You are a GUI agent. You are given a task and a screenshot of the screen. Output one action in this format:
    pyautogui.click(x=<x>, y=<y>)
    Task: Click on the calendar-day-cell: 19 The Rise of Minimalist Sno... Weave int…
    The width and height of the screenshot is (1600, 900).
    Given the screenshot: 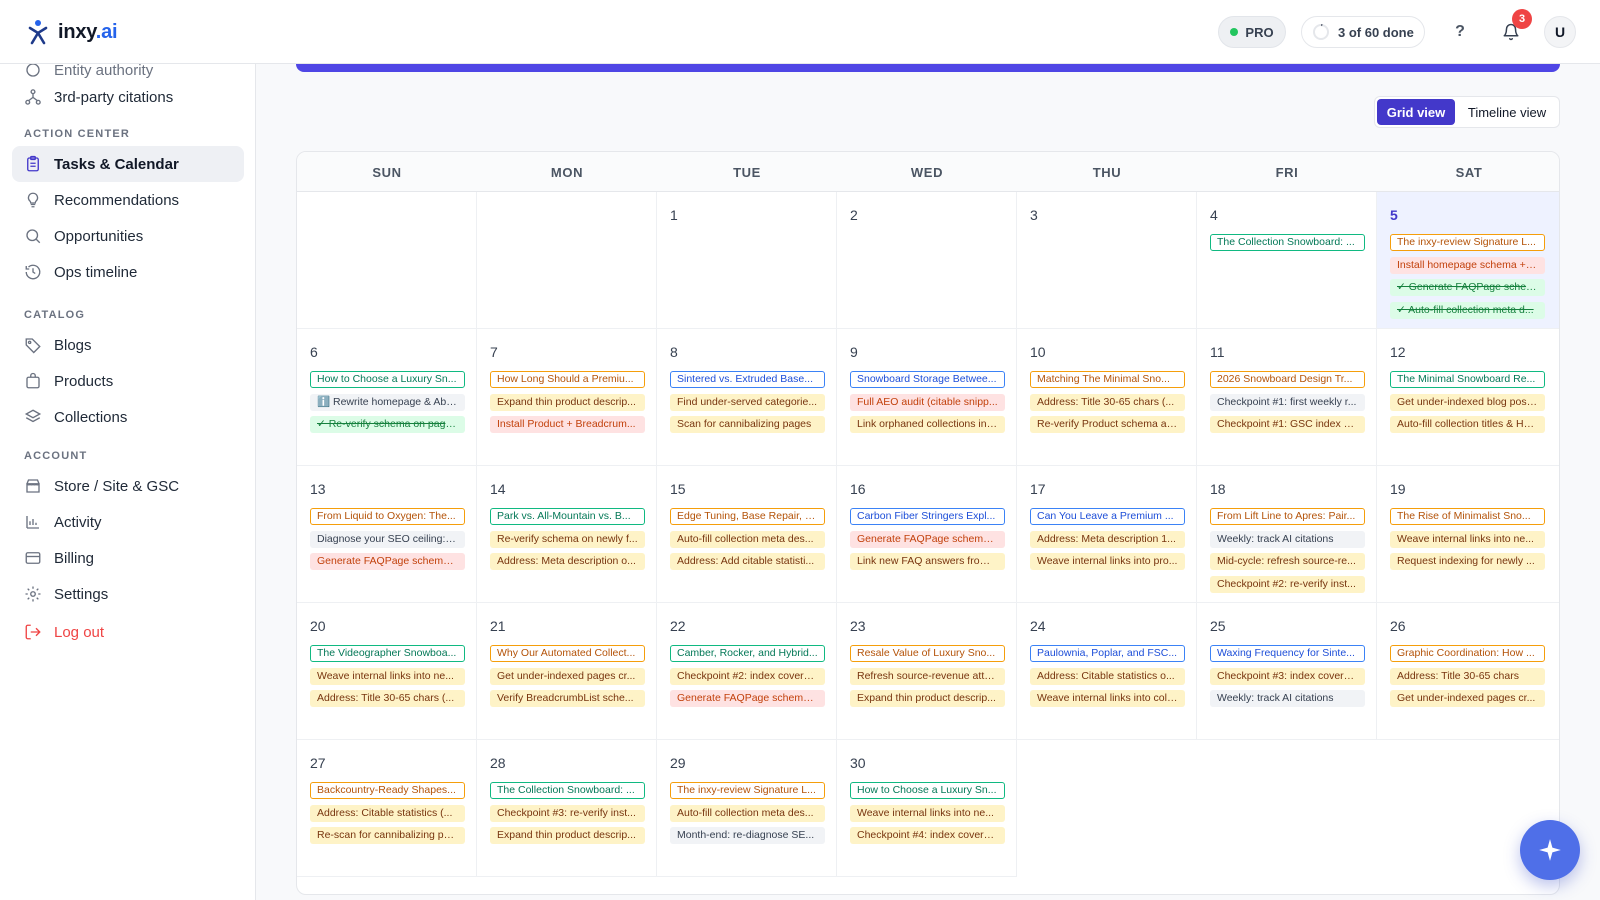 What is the action you would take?
    pyautogui.click(x=1468, y=534)
    